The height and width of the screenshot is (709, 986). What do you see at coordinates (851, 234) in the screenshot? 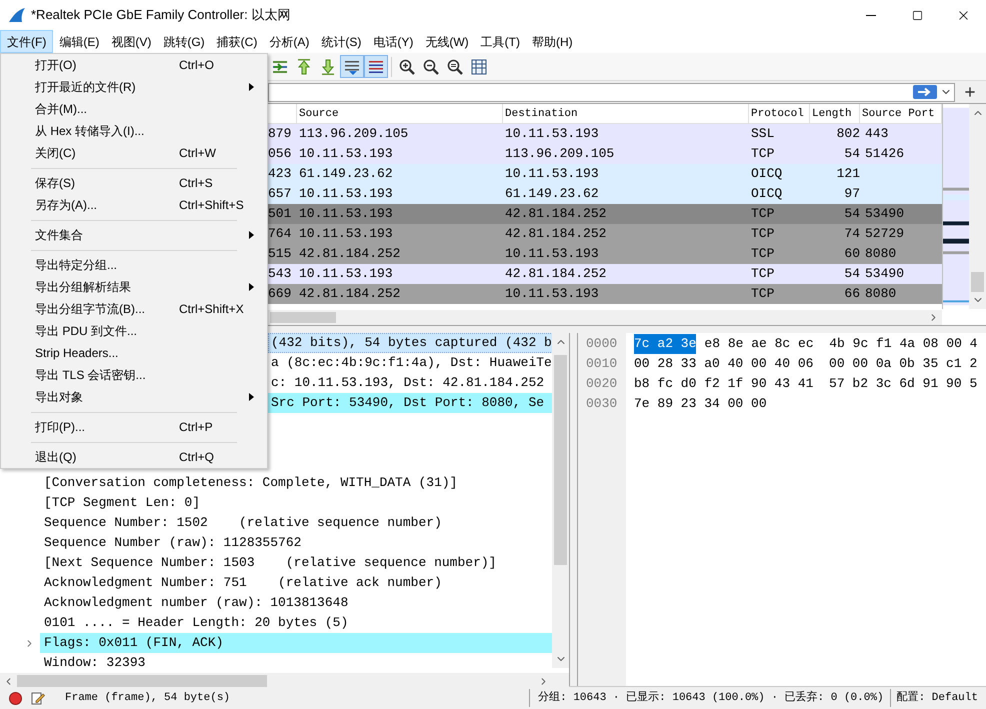
I see `table-cell-text: 74` at bounding box center [851, 234].